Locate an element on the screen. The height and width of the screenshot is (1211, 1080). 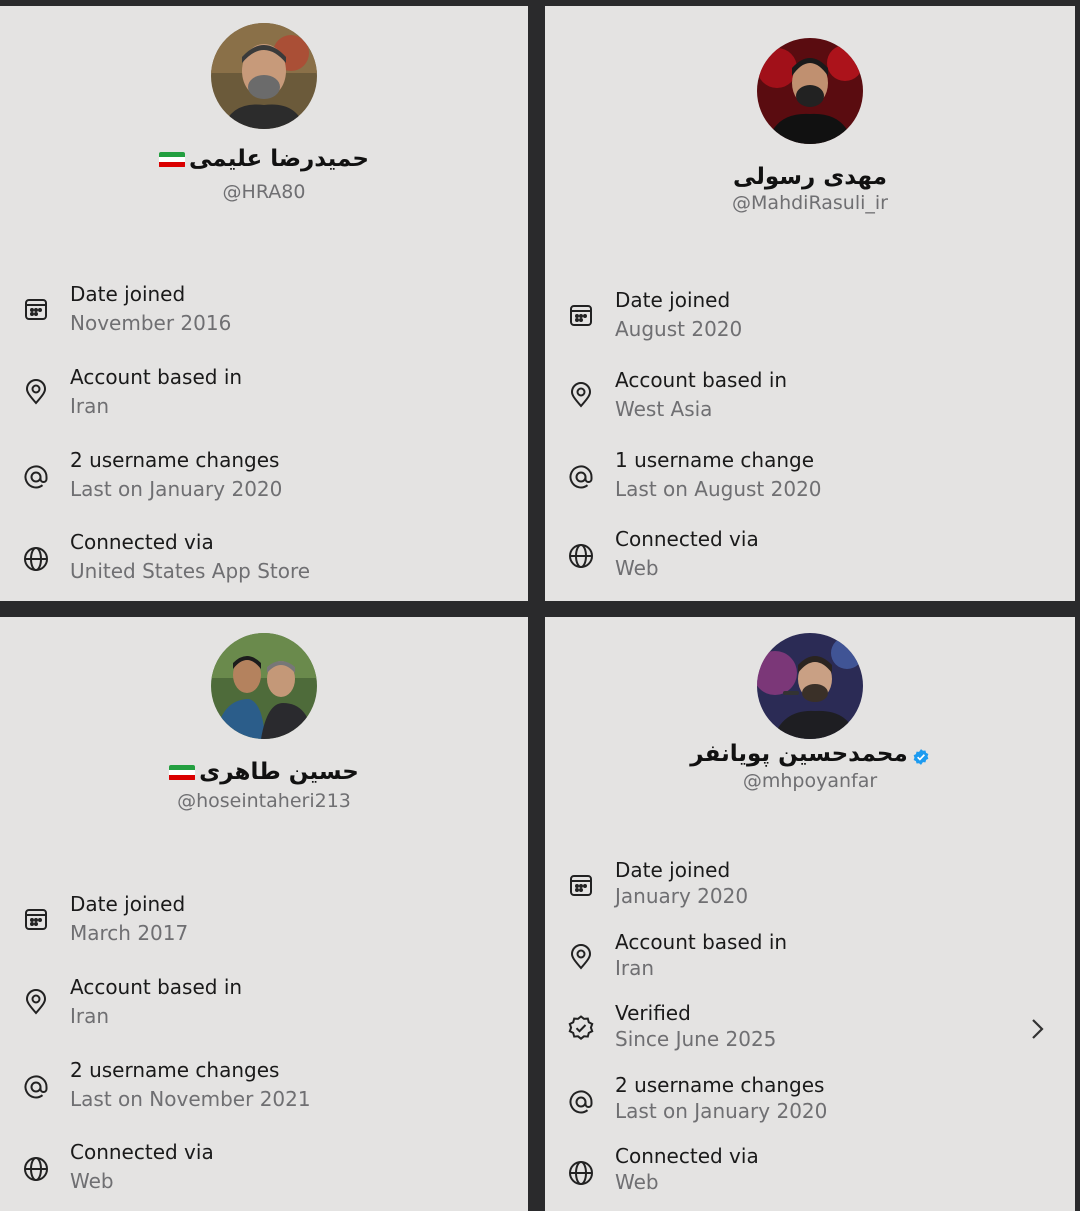
username-handle: @hoseintaheri213 is located at coordinates (264, 801).